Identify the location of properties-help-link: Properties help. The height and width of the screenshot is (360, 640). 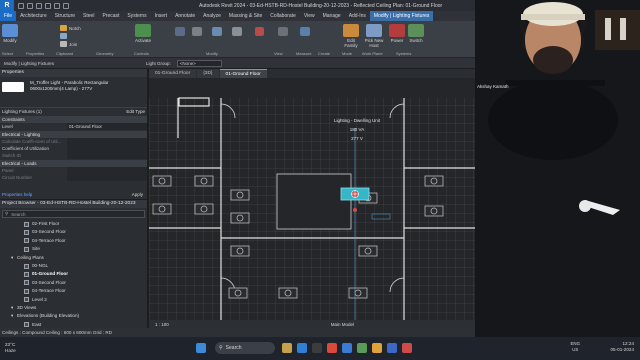
(17, 194).